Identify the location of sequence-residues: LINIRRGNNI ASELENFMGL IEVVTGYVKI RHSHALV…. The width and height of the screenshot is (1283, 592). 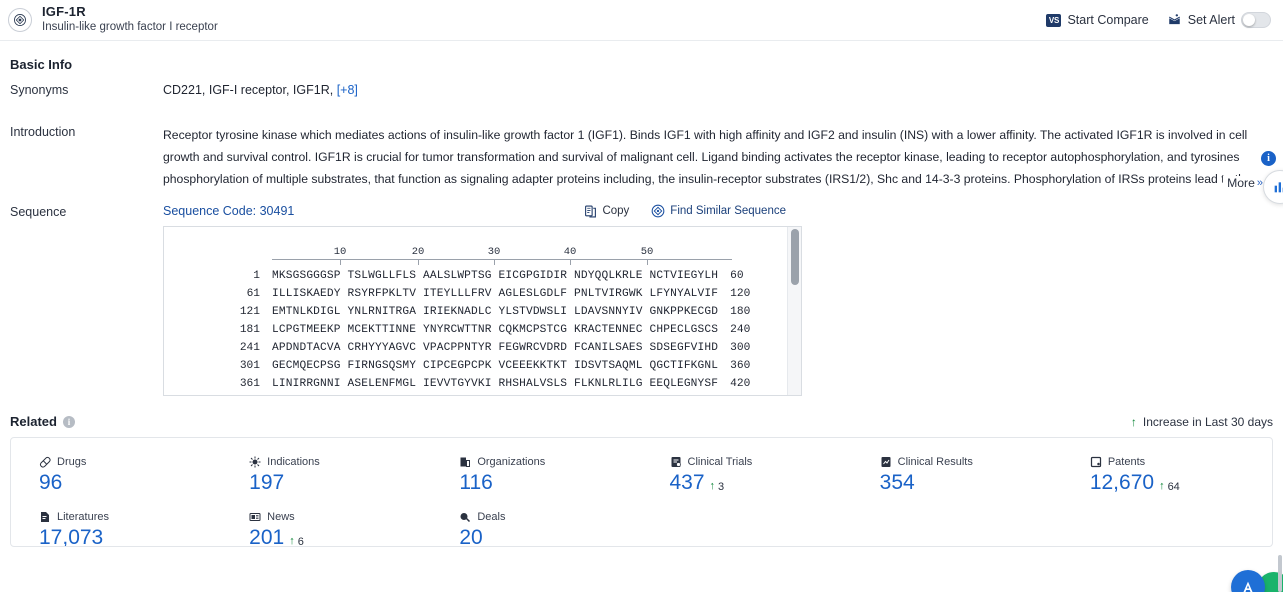
(495, 384).